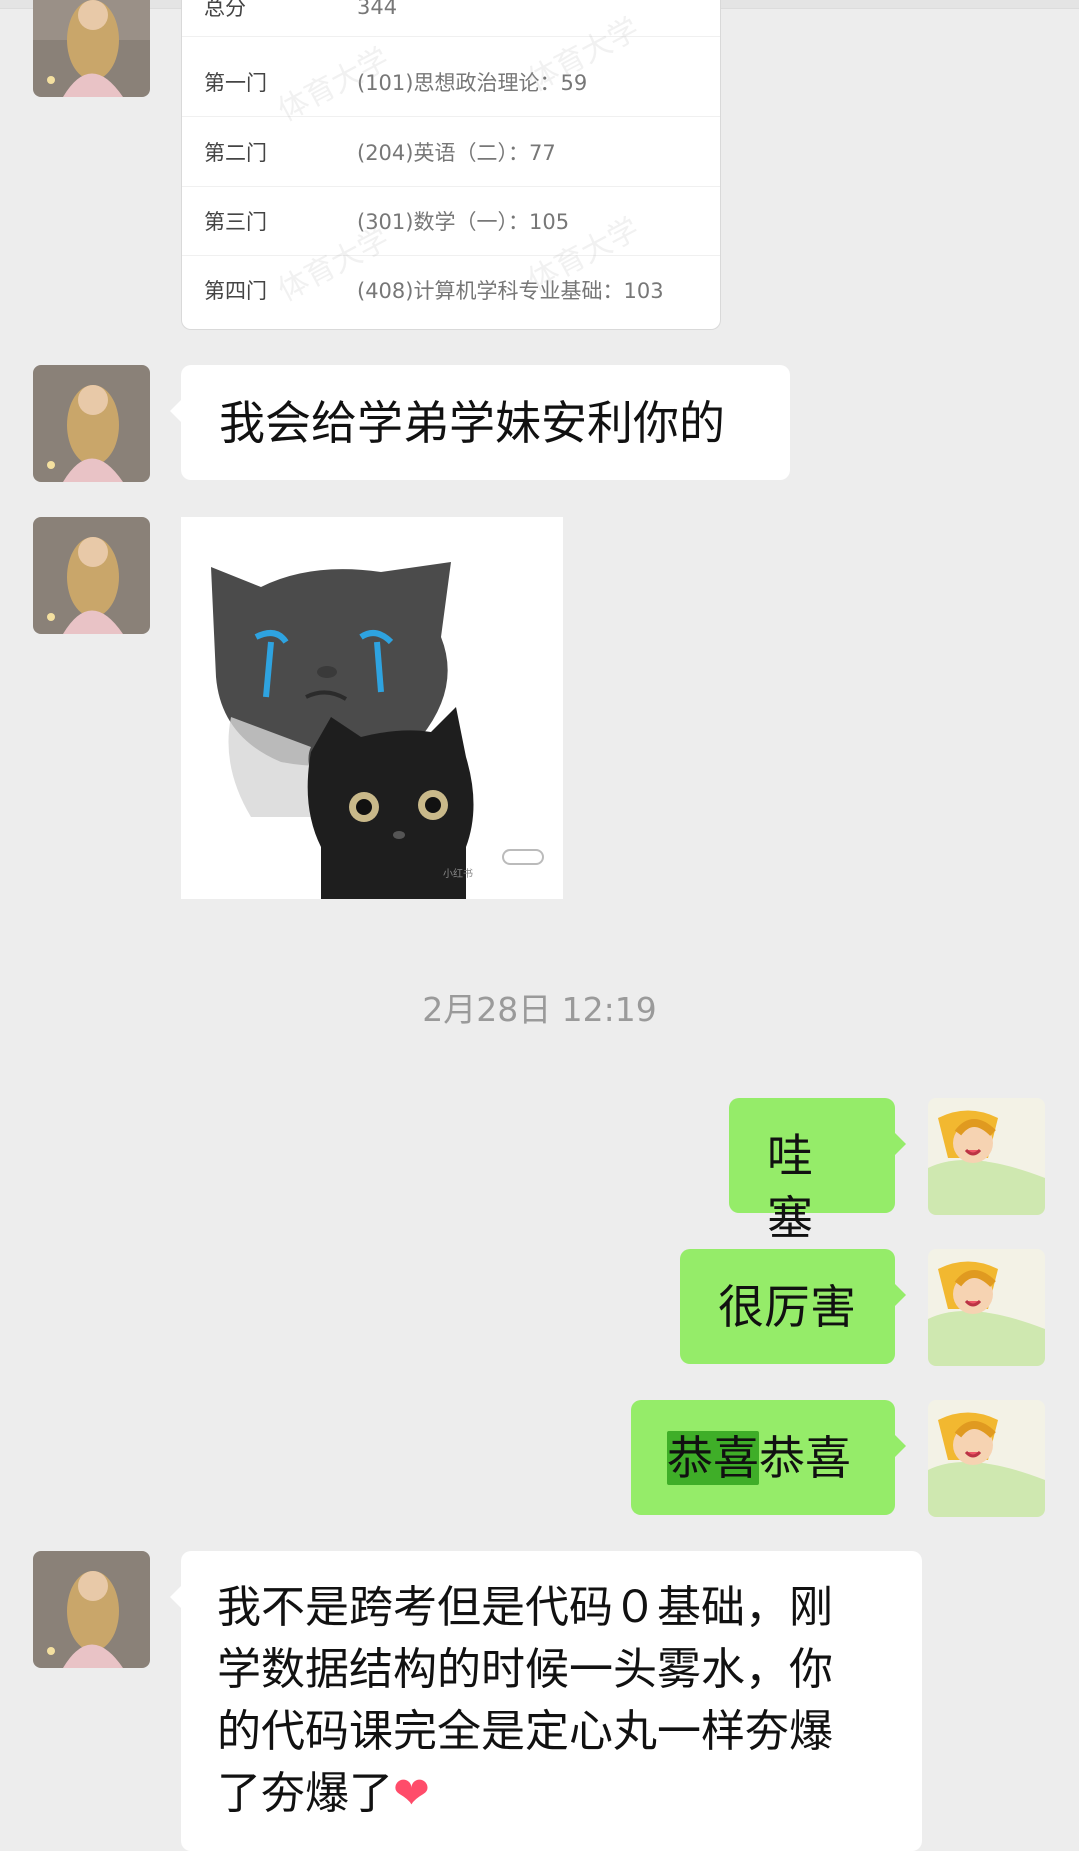 The height and width of the screenshot is (1851, 1079). What do you see at coordinates (458, 874) in the screenshot?
I see `sticker-caption: 小红书` at bounding box center [458, 874].